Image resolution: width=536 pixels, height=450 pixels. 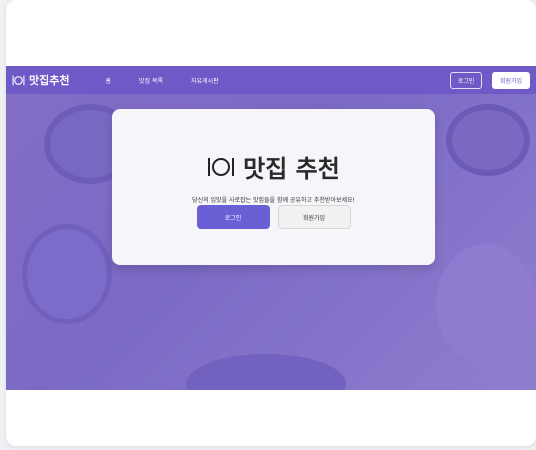 I want to click on hero-title: 맛집 추천, so click(x=291, y=169).